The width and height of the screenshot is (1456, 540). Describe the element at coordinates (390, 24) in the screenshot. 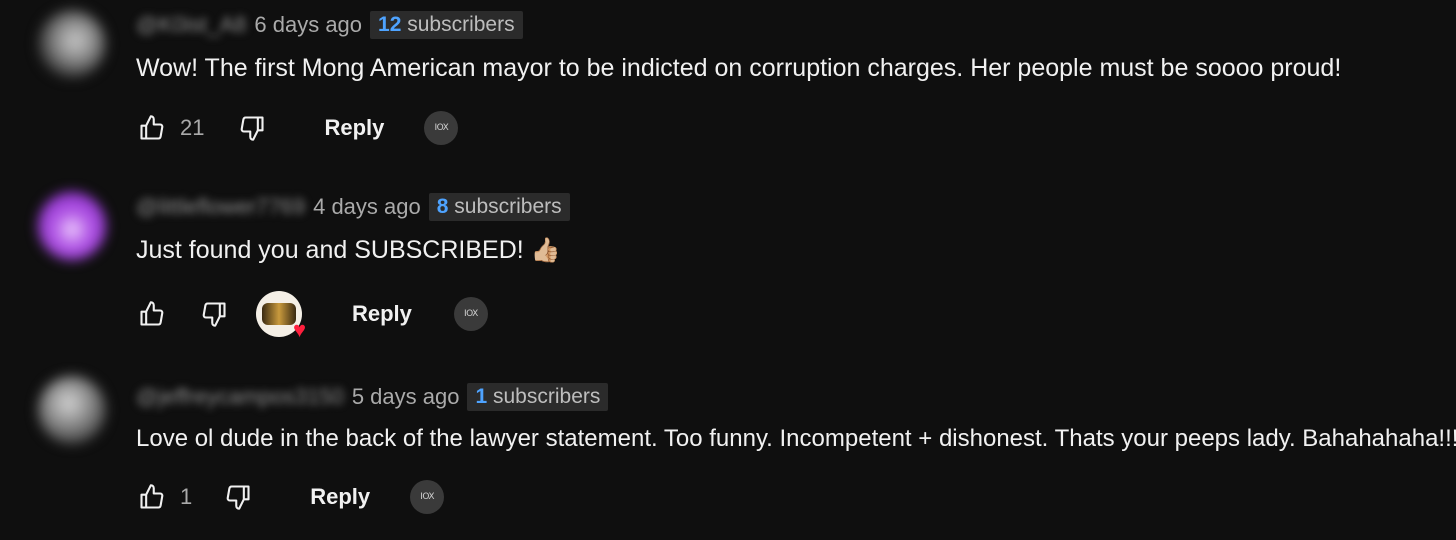

I see `subscriber-count: 12` at that location.